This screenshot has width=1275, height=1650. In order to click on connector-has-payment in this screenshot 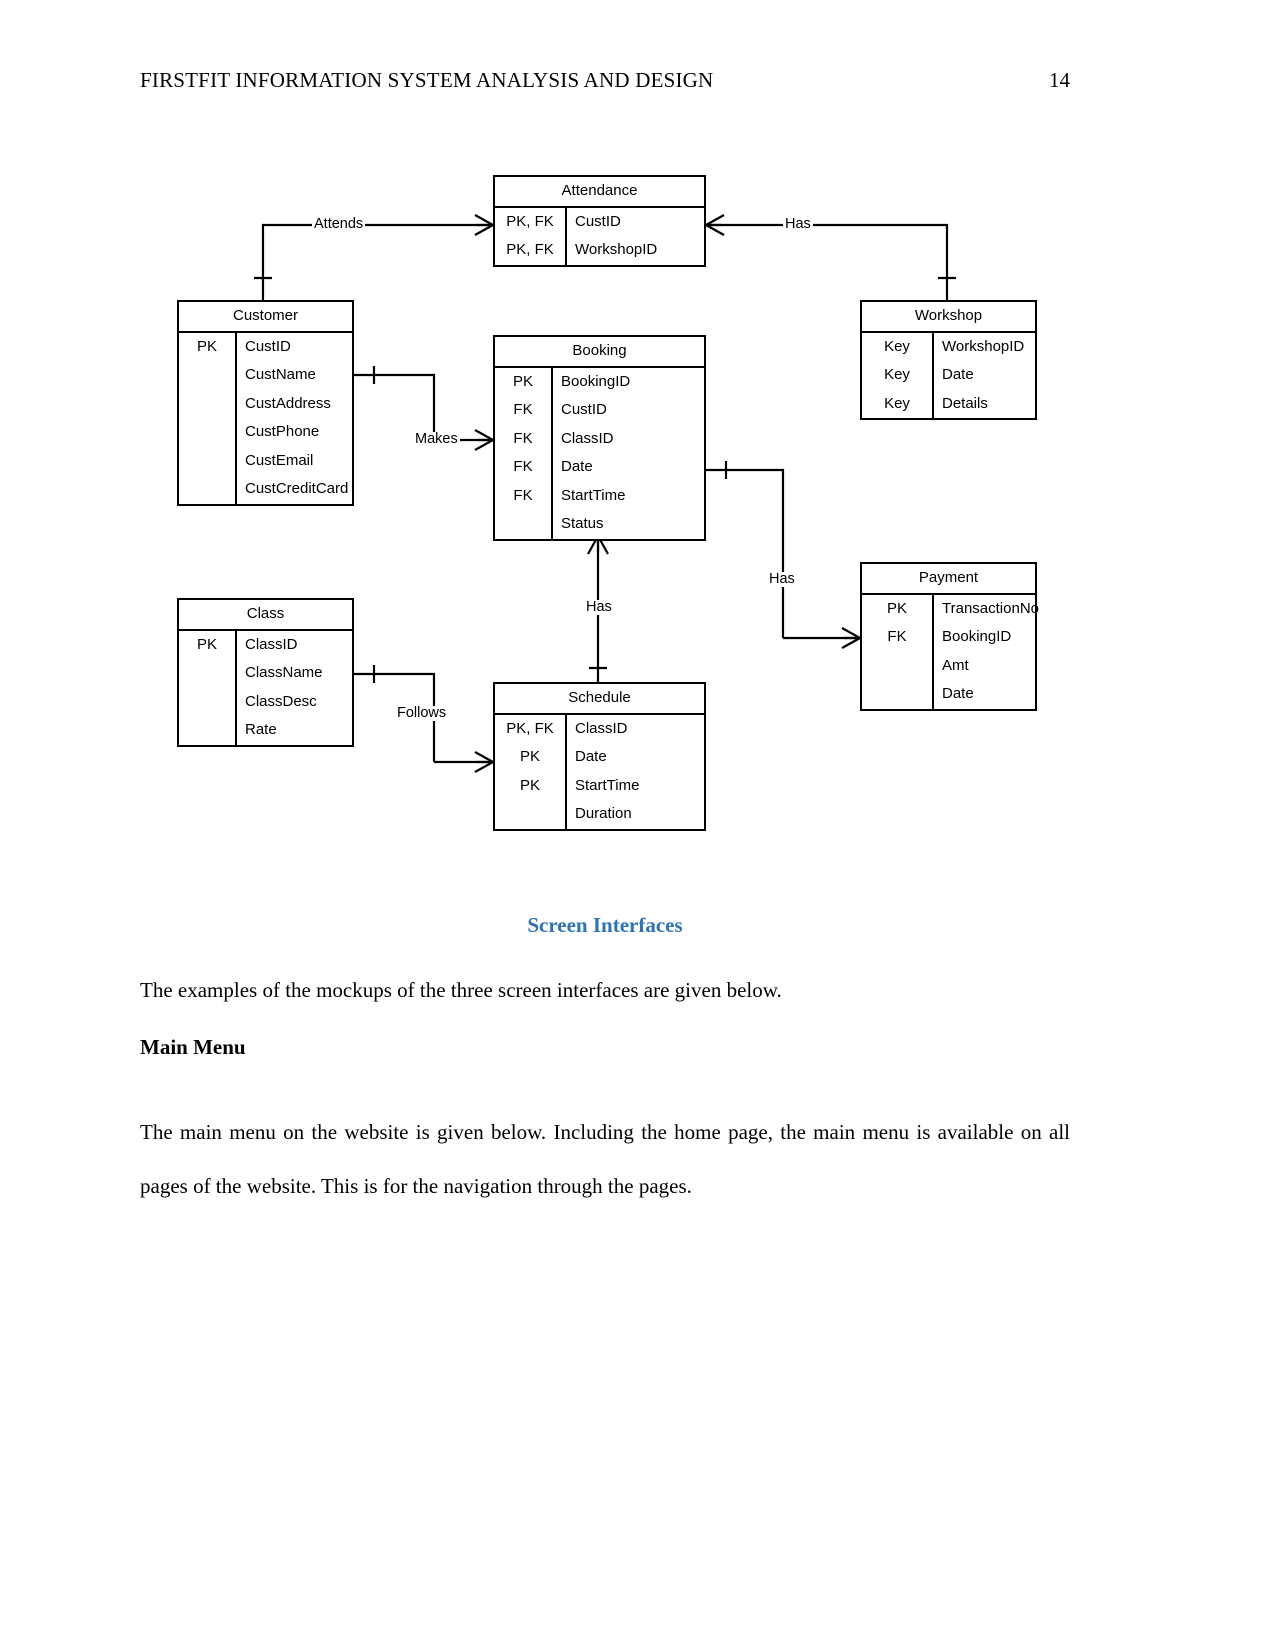, I will do `click(745, 553)`.